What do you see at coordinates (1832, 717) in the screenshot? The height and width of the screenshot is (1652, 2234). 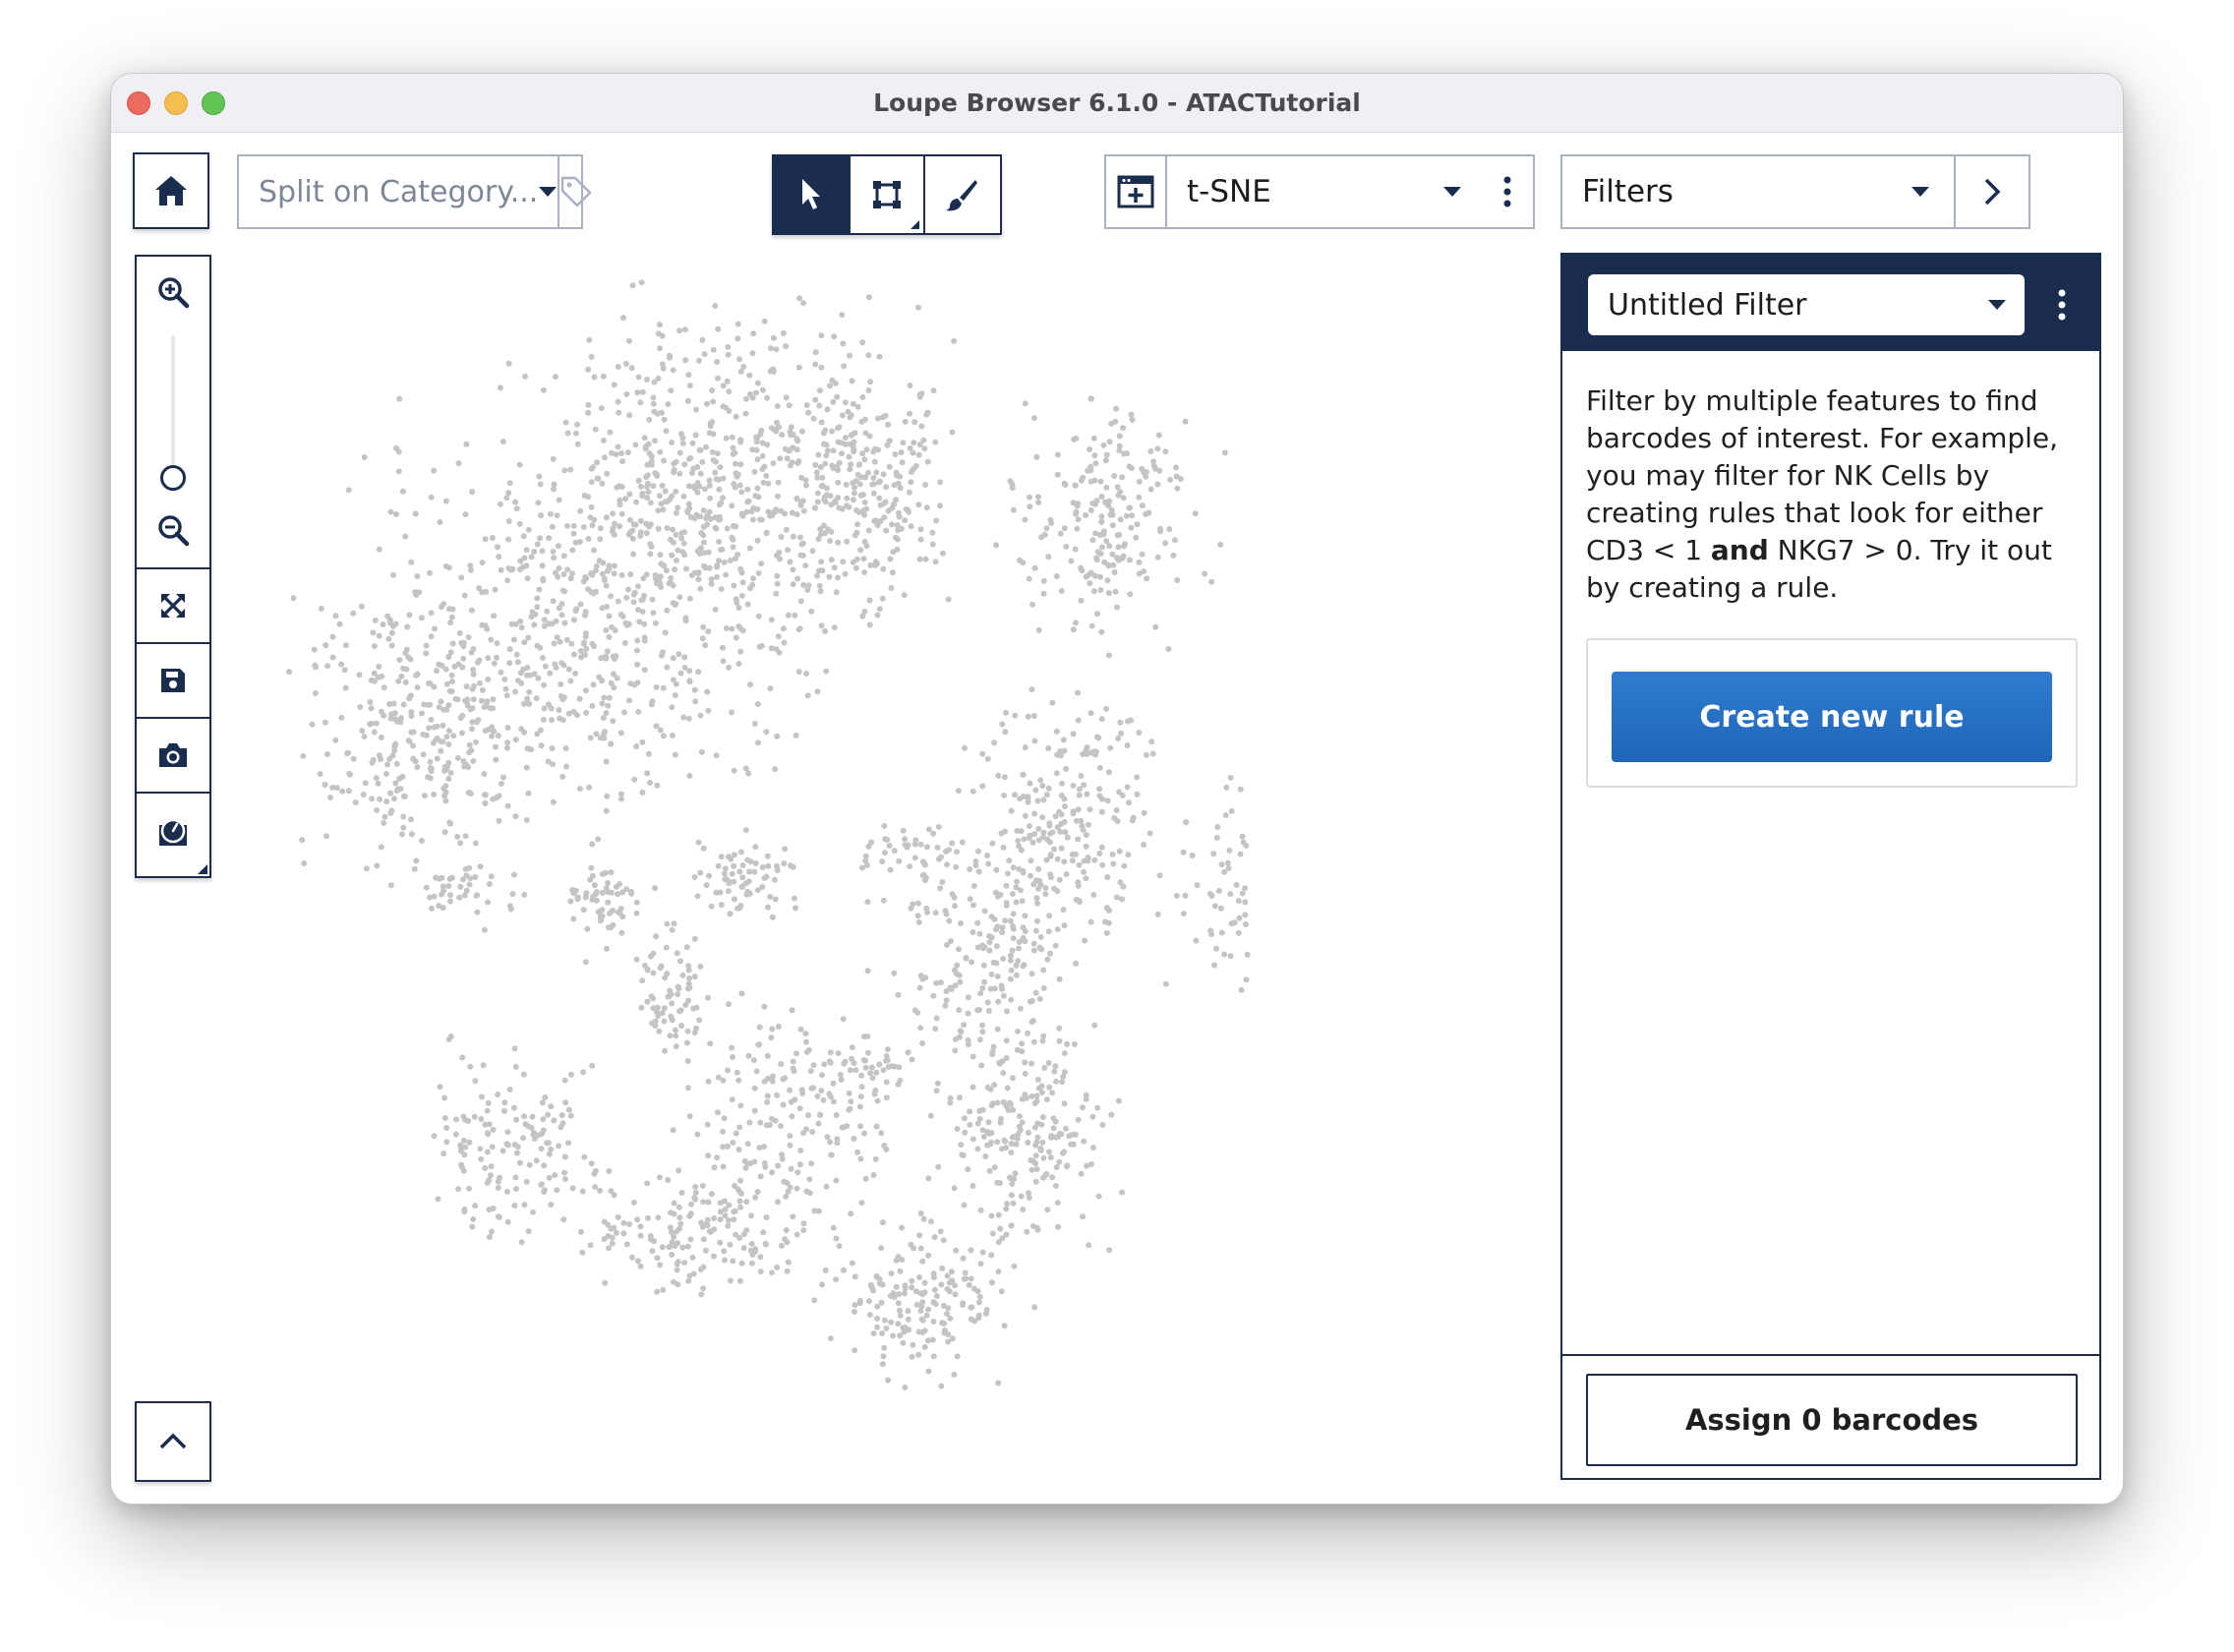 I see `create-rule-button: Create new rule` at bounding box center [1832, 717].